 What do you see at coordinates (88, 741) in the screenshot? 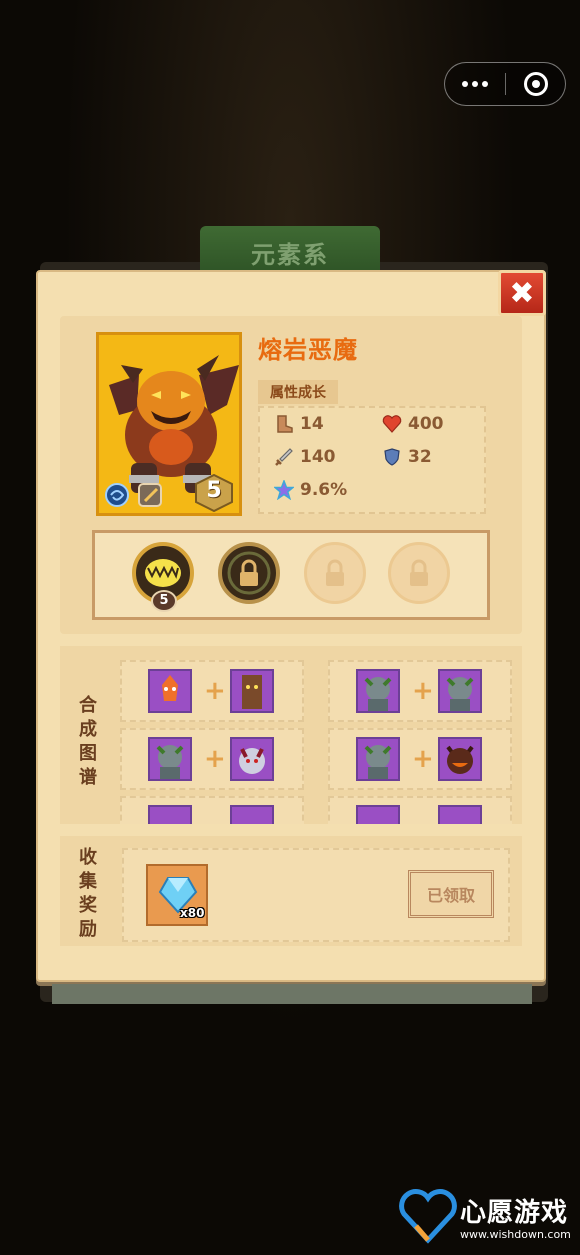
I see `recipe-section-label: 合 成 图 谱` at bounding box center [88, 741].